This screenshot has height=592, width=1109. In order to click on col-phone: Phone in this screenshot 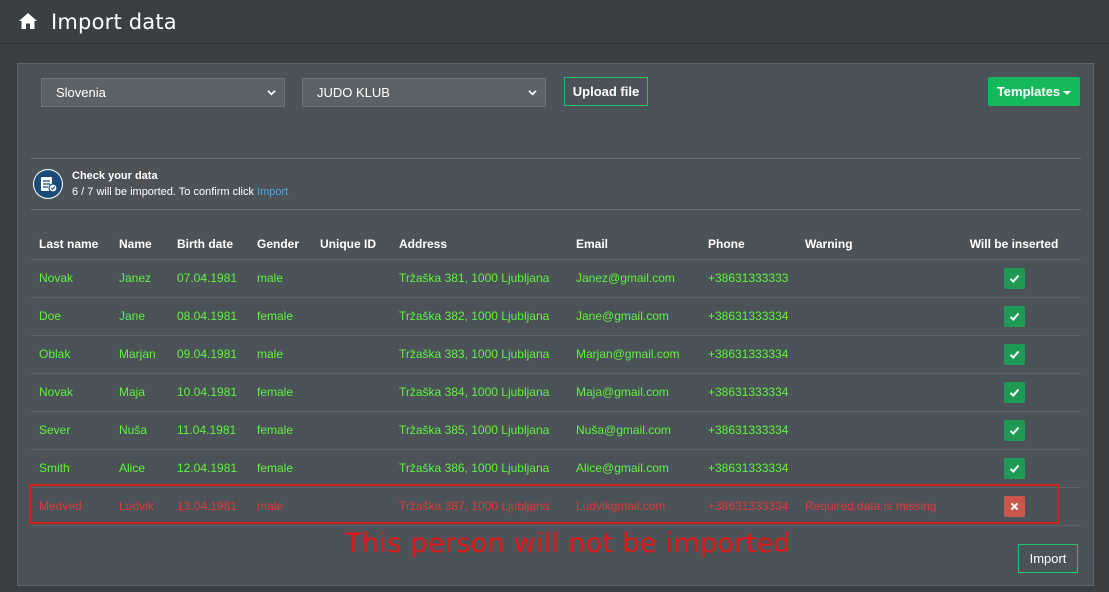, I will do `click(748, 244)`.